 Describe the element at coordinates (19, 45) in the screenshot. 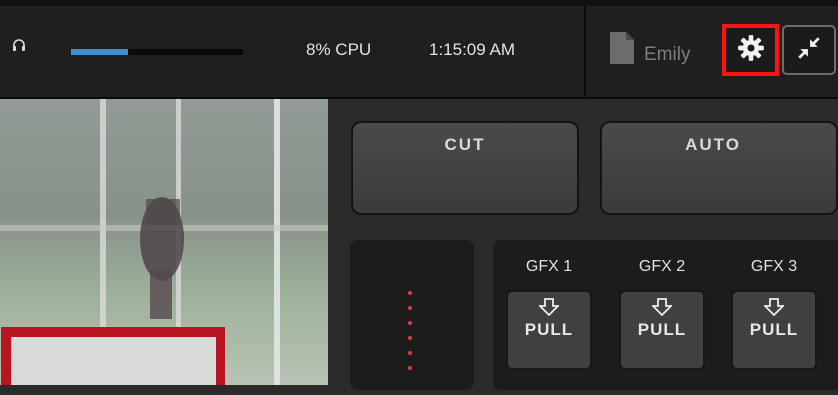

I see `headphones-icon` at that location.